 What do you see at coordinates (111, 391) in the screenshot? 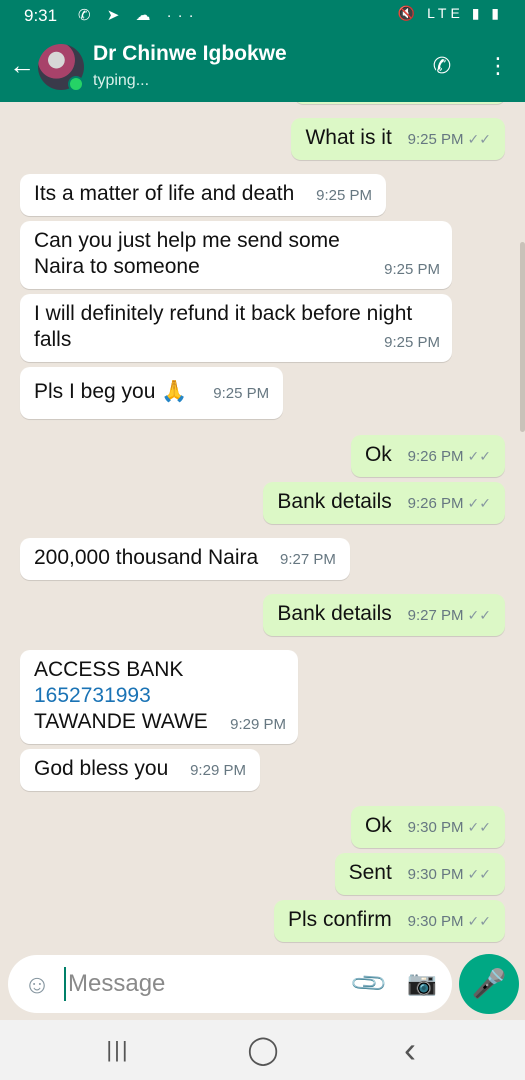
I see `message-text: Pls I beg you 🙏` at bounding box center [111, 391].